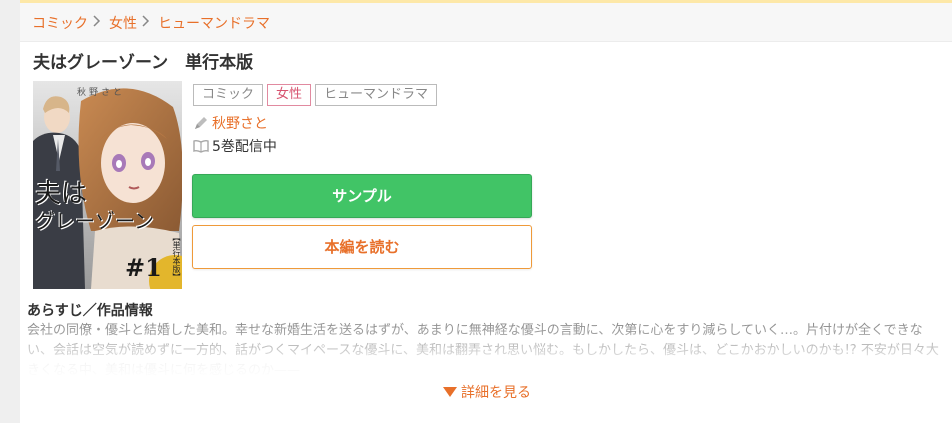 Image resolution: width=952 pixels, height=423 pixels. Describe the element at coordinates (450, 392) in the screenshot. I see `triangle-down-icon` at that location.